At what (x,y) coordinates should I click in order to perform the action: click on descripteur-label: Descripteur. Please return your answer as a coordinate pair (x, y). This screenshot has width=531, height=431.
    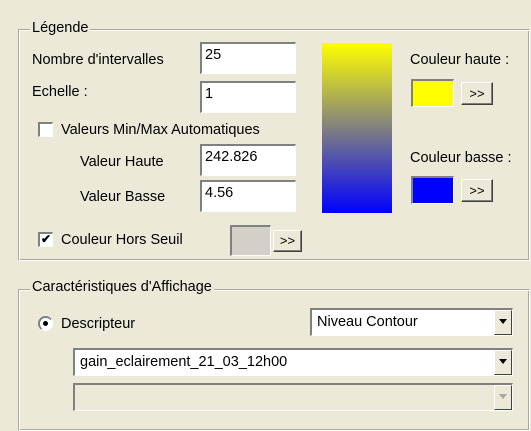
    Looking at the image, I should click on (98, 324).